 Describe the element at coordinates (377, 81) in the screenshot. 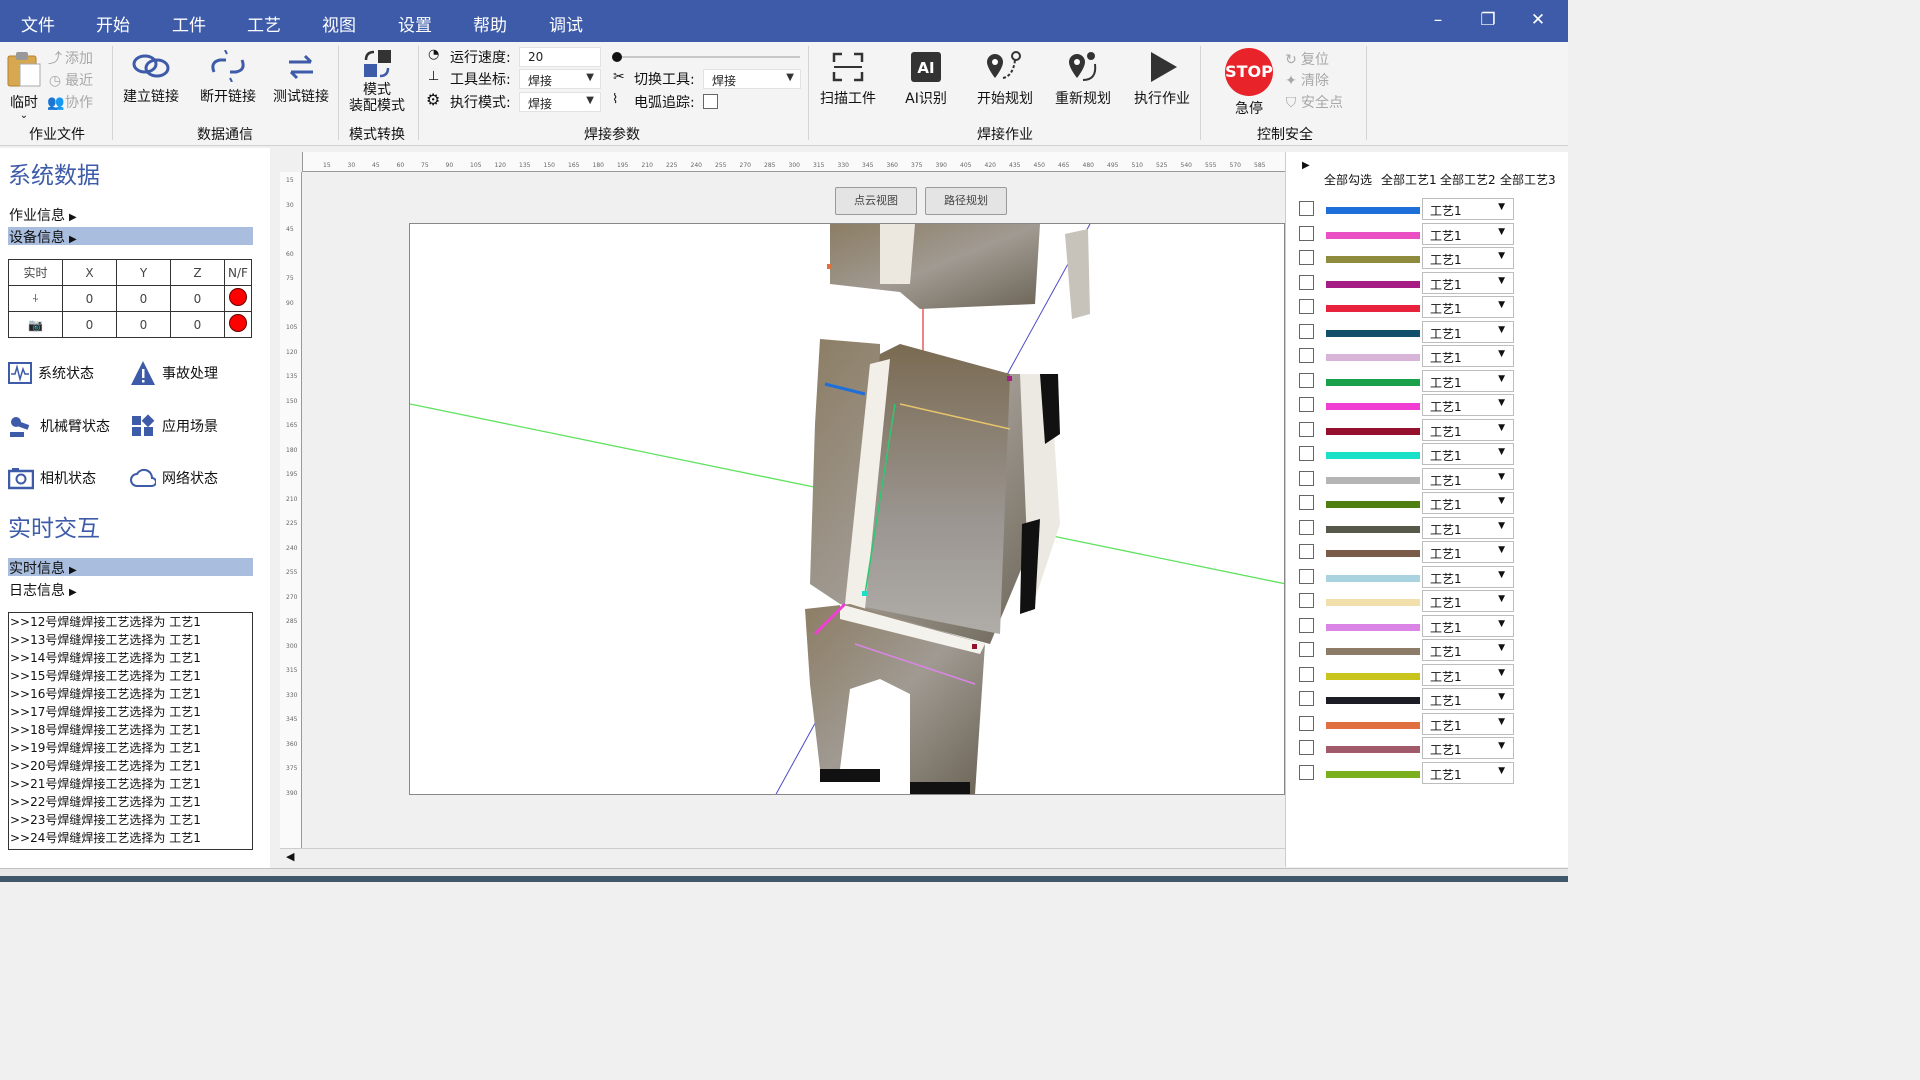

I see `mode-switch-button: 模式 装配模式` at that location.